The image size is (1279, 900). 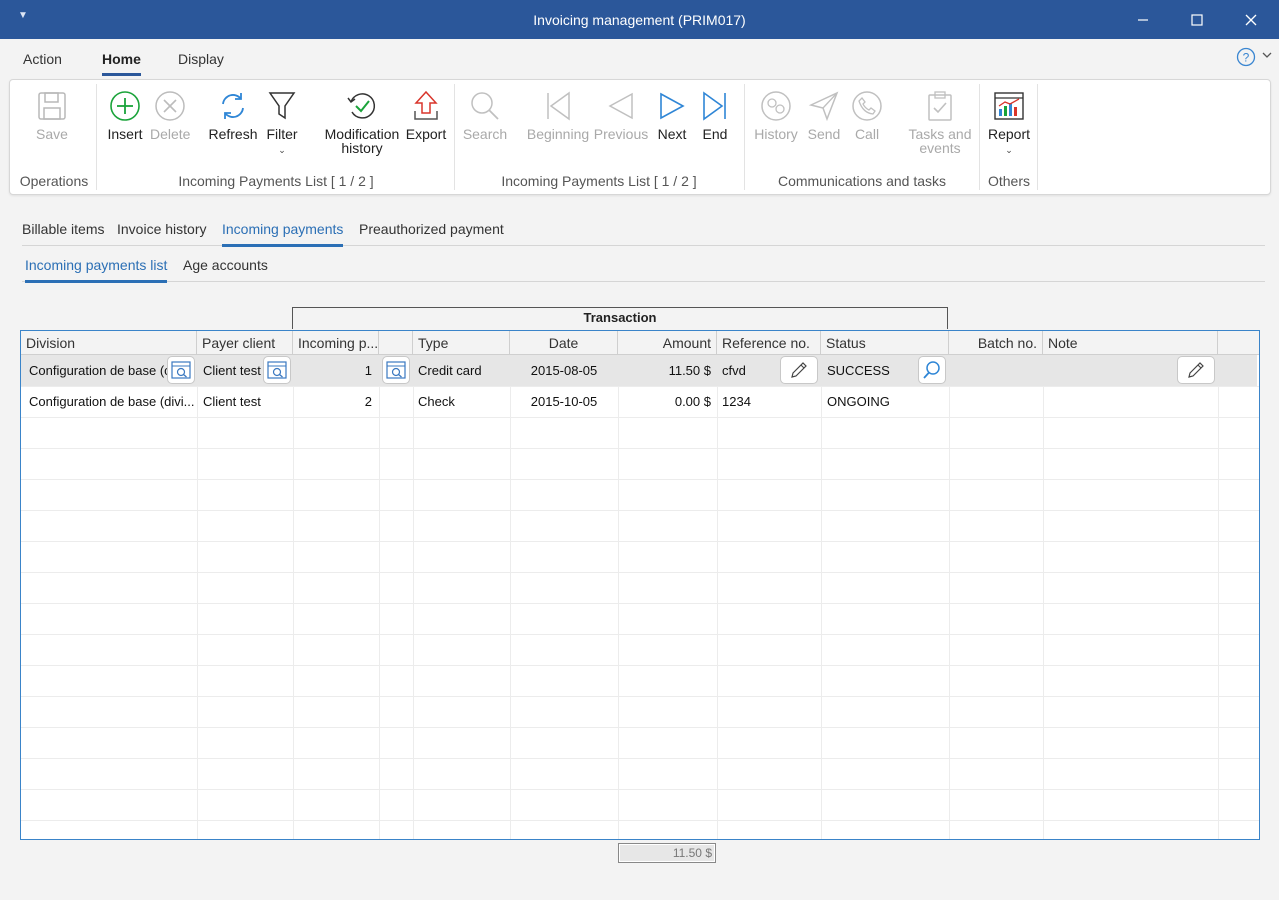 What do you see at coordinates (96, 270) in the screenshot?
I see `tab-incoming-payments-list: Incoming payments list` at bounding box center [96, 270].